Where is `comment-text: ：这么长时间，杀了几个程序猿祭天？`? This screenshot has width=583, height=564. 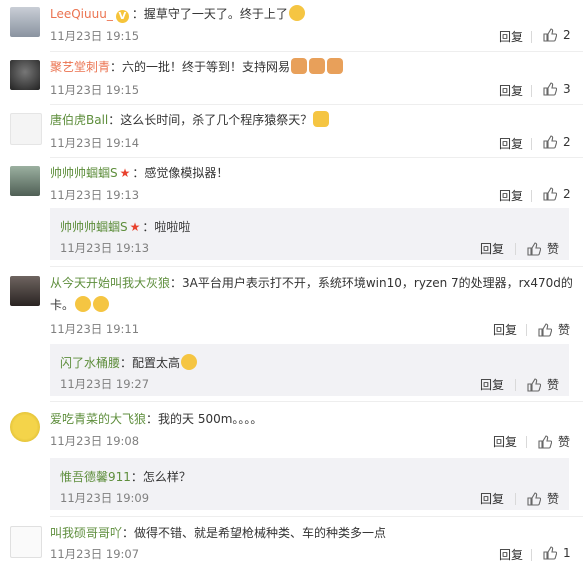 comment-text: ：这么长时间，杀了几个程序猿祭天？ is located at coordinates (210, 120).